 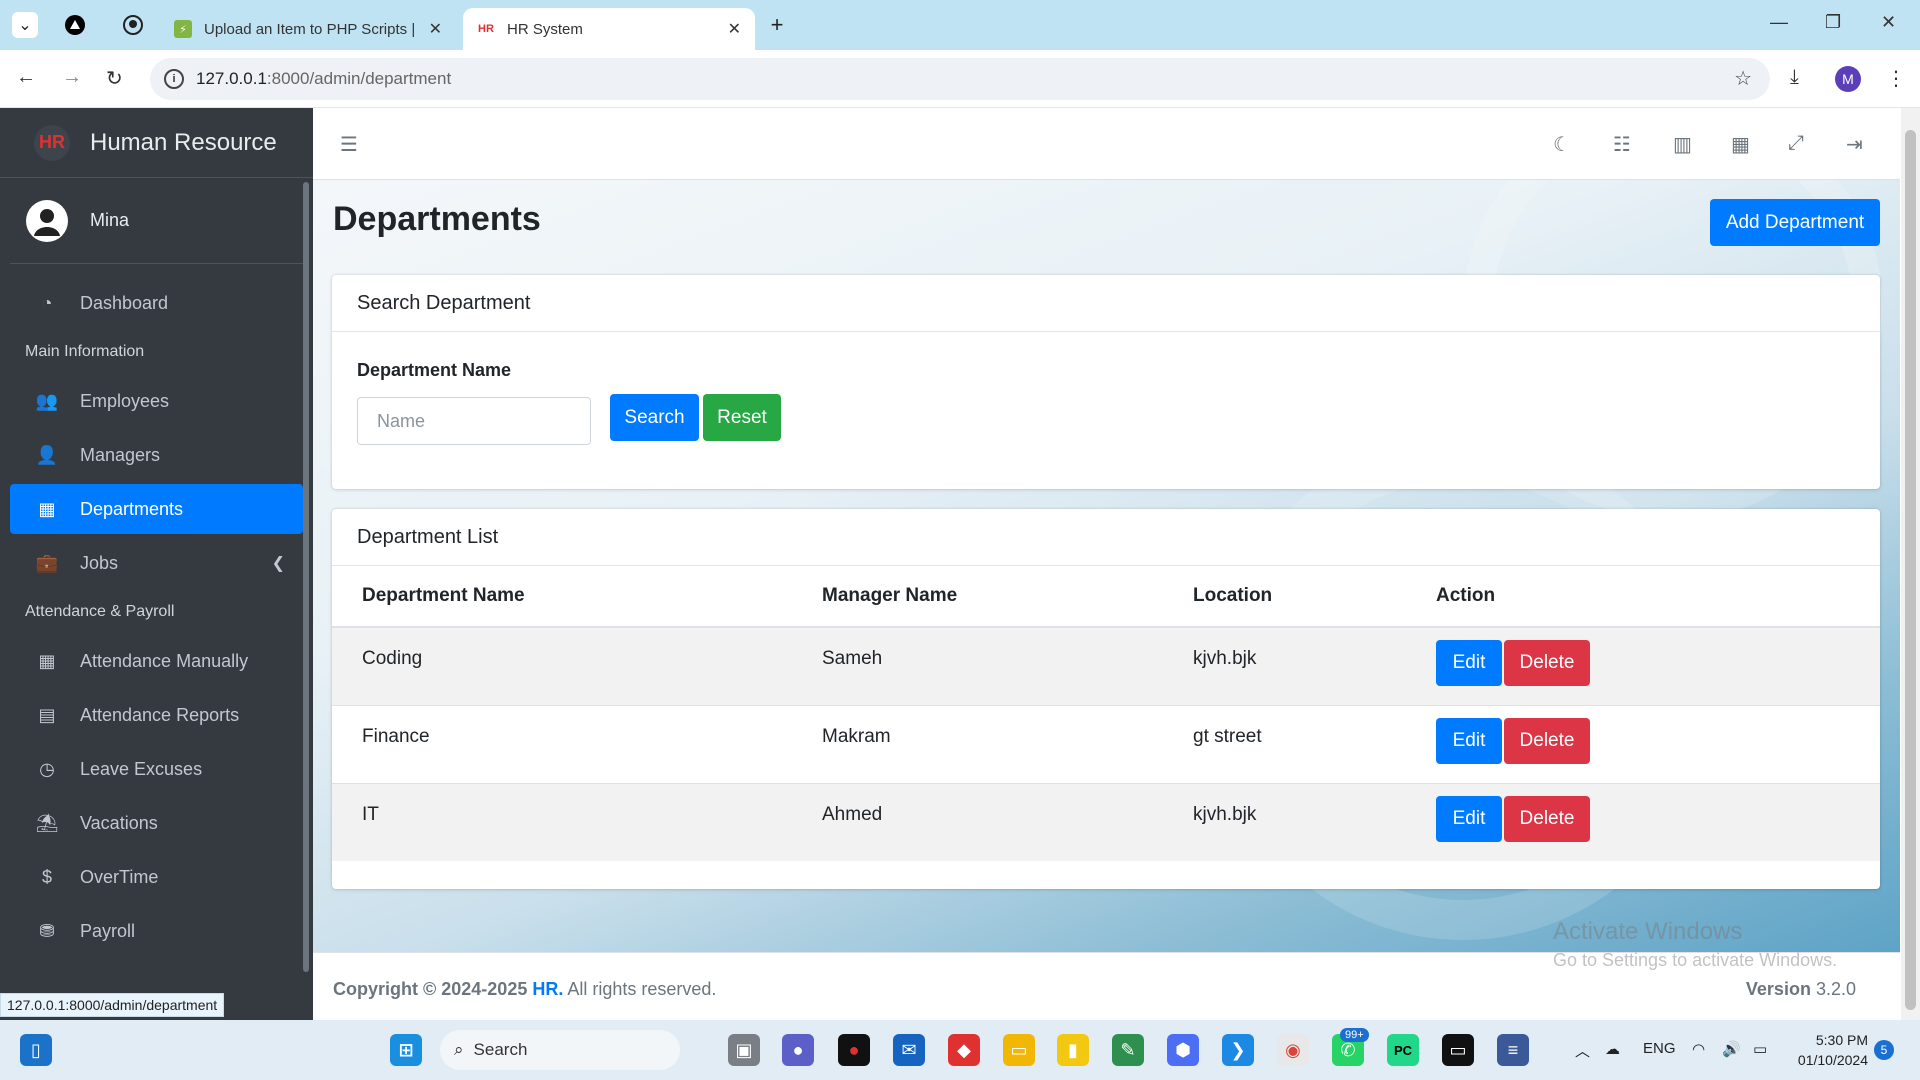 I want to click on chart-bar-icon: ▥, so click(x=1682, y=144).